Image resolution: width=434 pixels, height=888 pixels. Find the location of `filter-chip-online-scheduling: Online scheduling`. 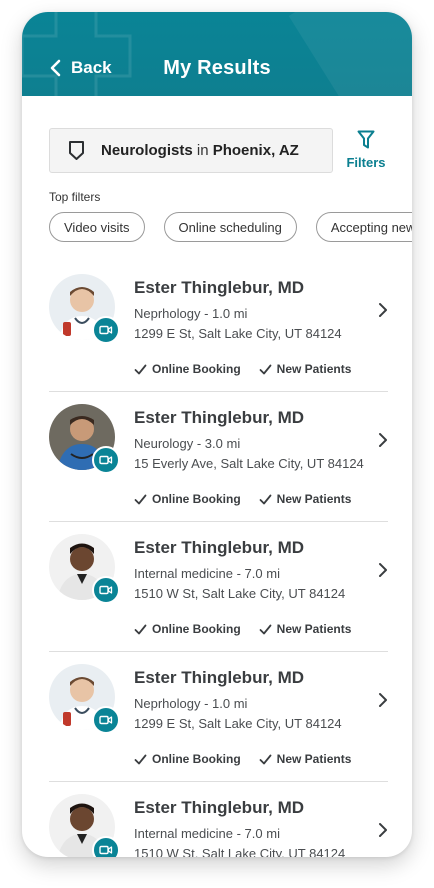

filter-chip-online-scheduling: Online scheduling is located at coordinates (230, 227).